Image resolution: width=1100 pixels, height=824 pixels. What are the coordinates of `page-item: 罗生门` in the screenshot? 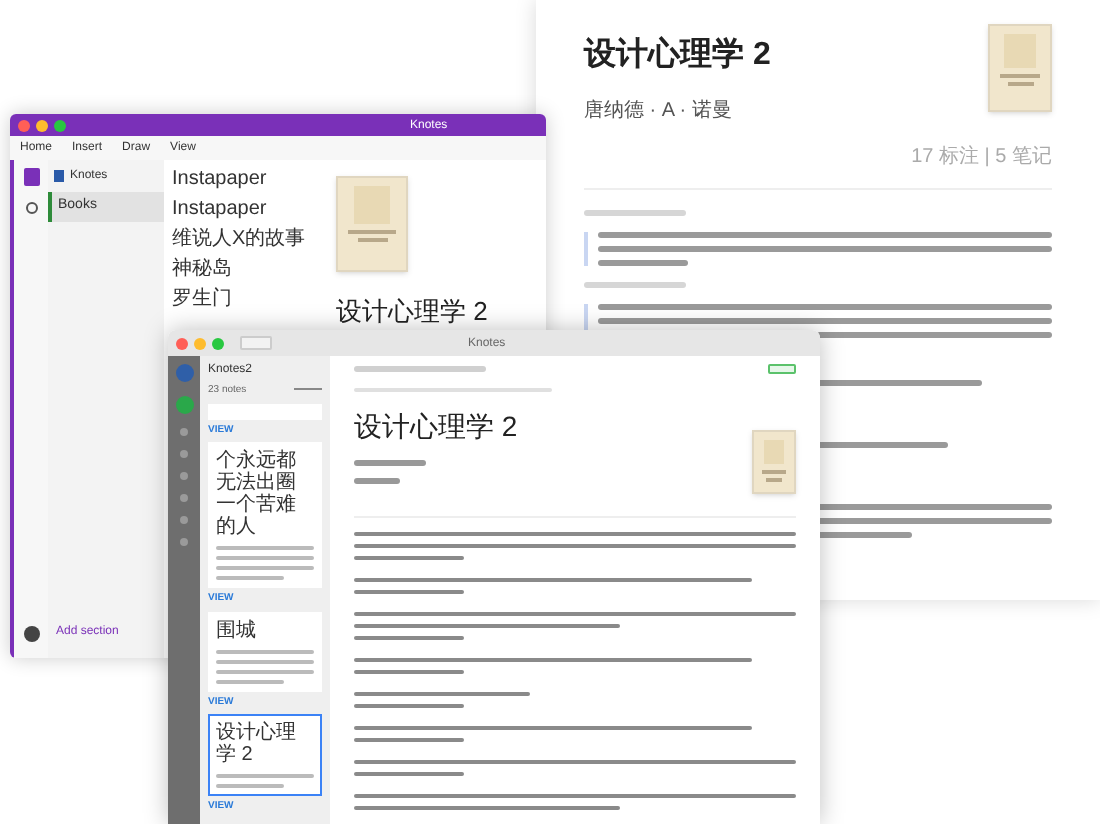 It's located at (248, 302).